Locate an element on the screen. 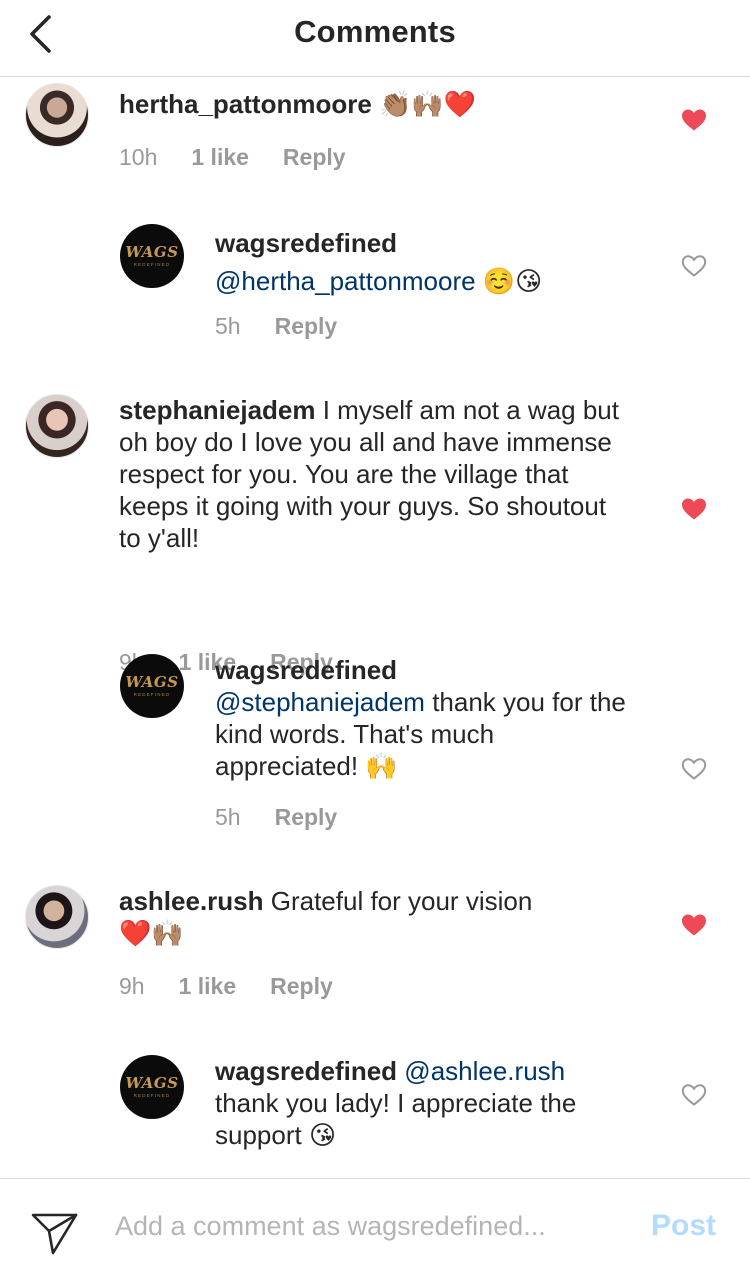 This screenshot has width=750, height=1282. page-title: Comments is located at coordinates (375, 31).